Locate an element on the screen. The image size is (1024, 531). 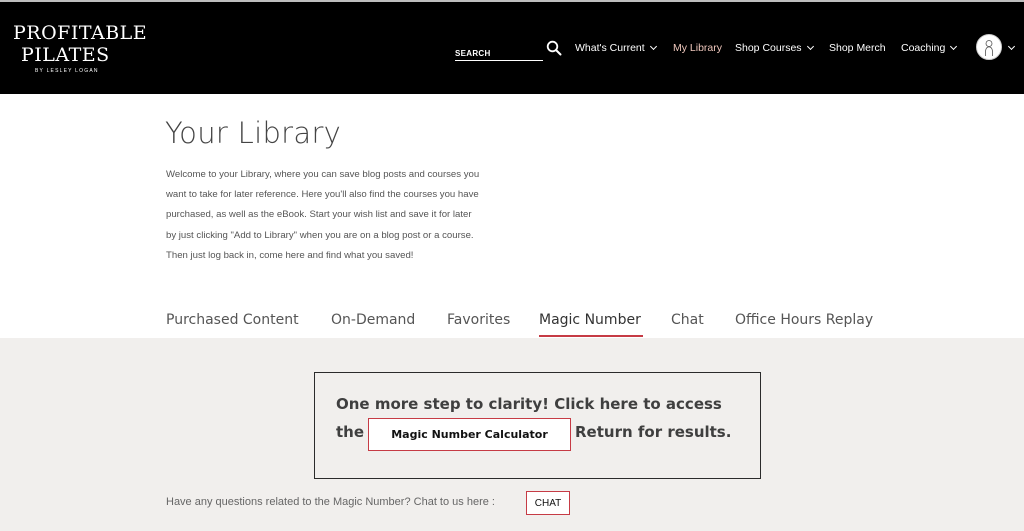
tab-chat: Chat is located at coordinates (687, 320).